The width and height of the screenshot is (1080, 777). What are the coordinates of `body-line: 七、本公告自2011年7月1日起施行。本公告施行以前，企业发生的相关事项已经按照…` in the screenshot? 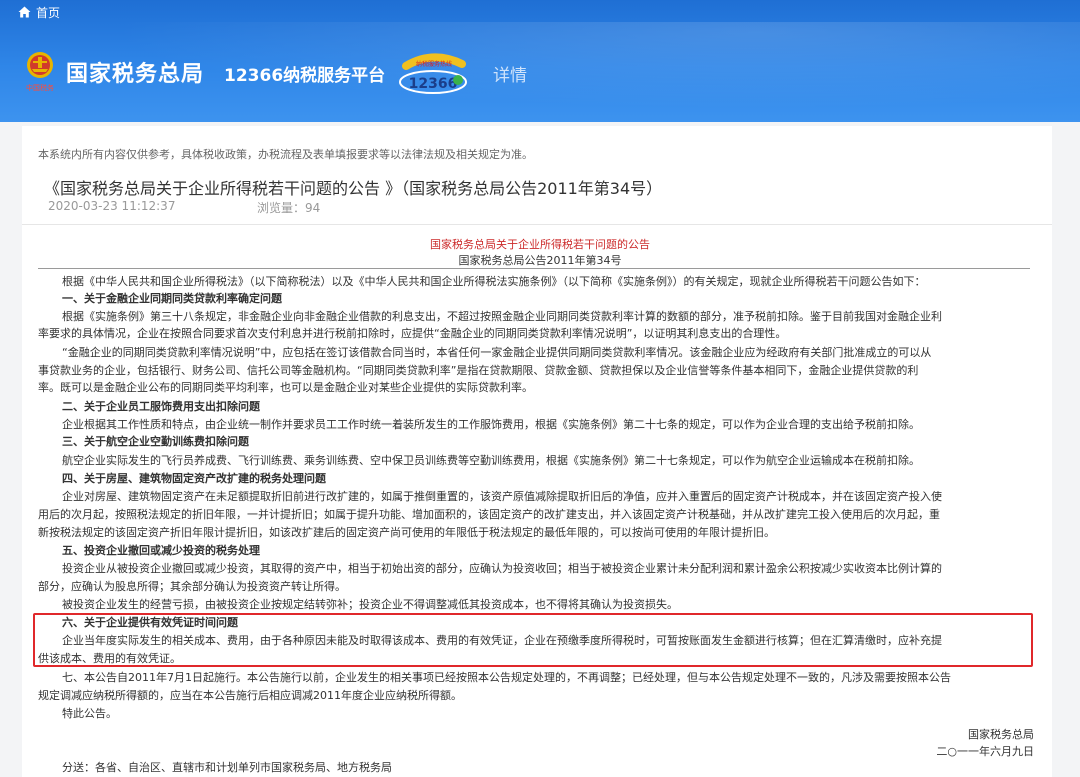 It's located at (506, 677).